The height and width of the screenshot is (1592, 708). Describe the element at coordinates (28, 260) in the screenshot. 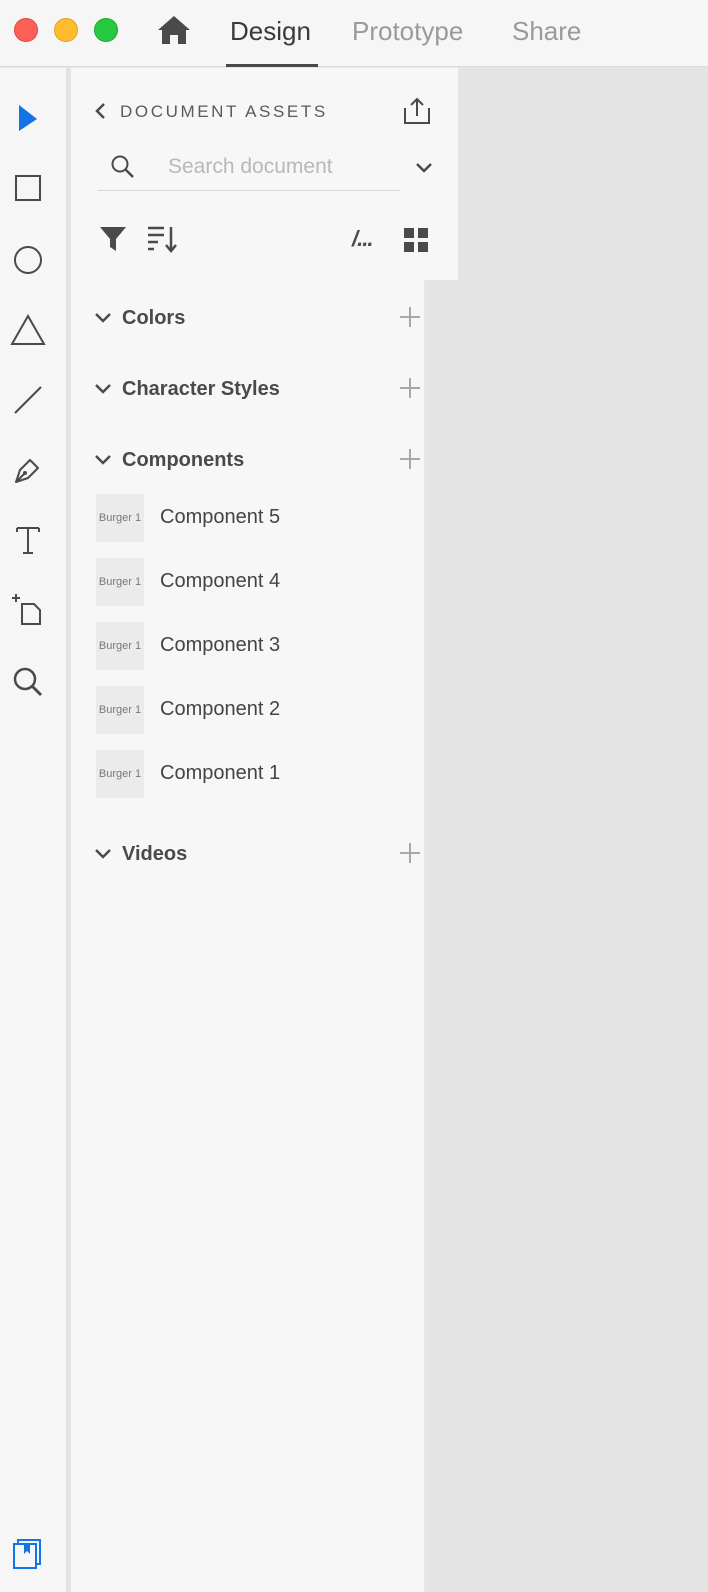

I see `ellipse-tool-icon` at that location.